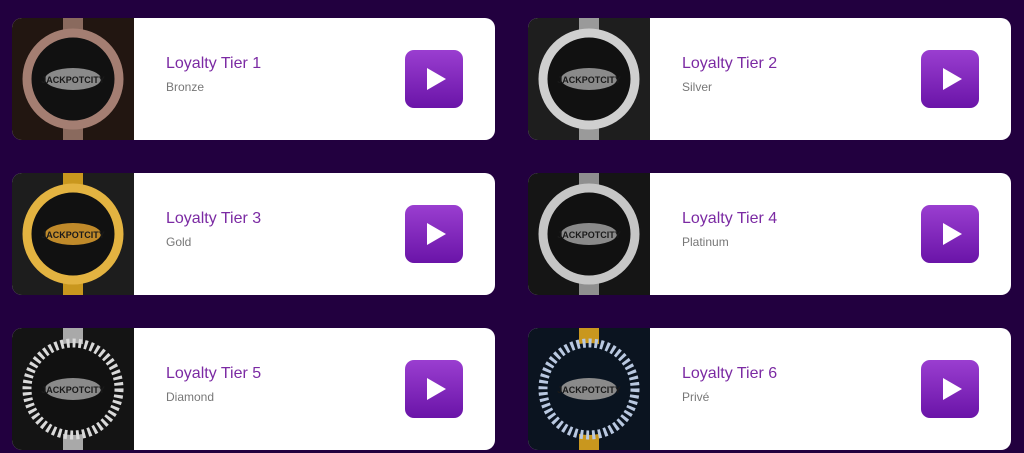  Describe the element at coordinates (830, 389) in the screenshot. I see `tier-info: Loyalty Tier 6 Privé` at that location.